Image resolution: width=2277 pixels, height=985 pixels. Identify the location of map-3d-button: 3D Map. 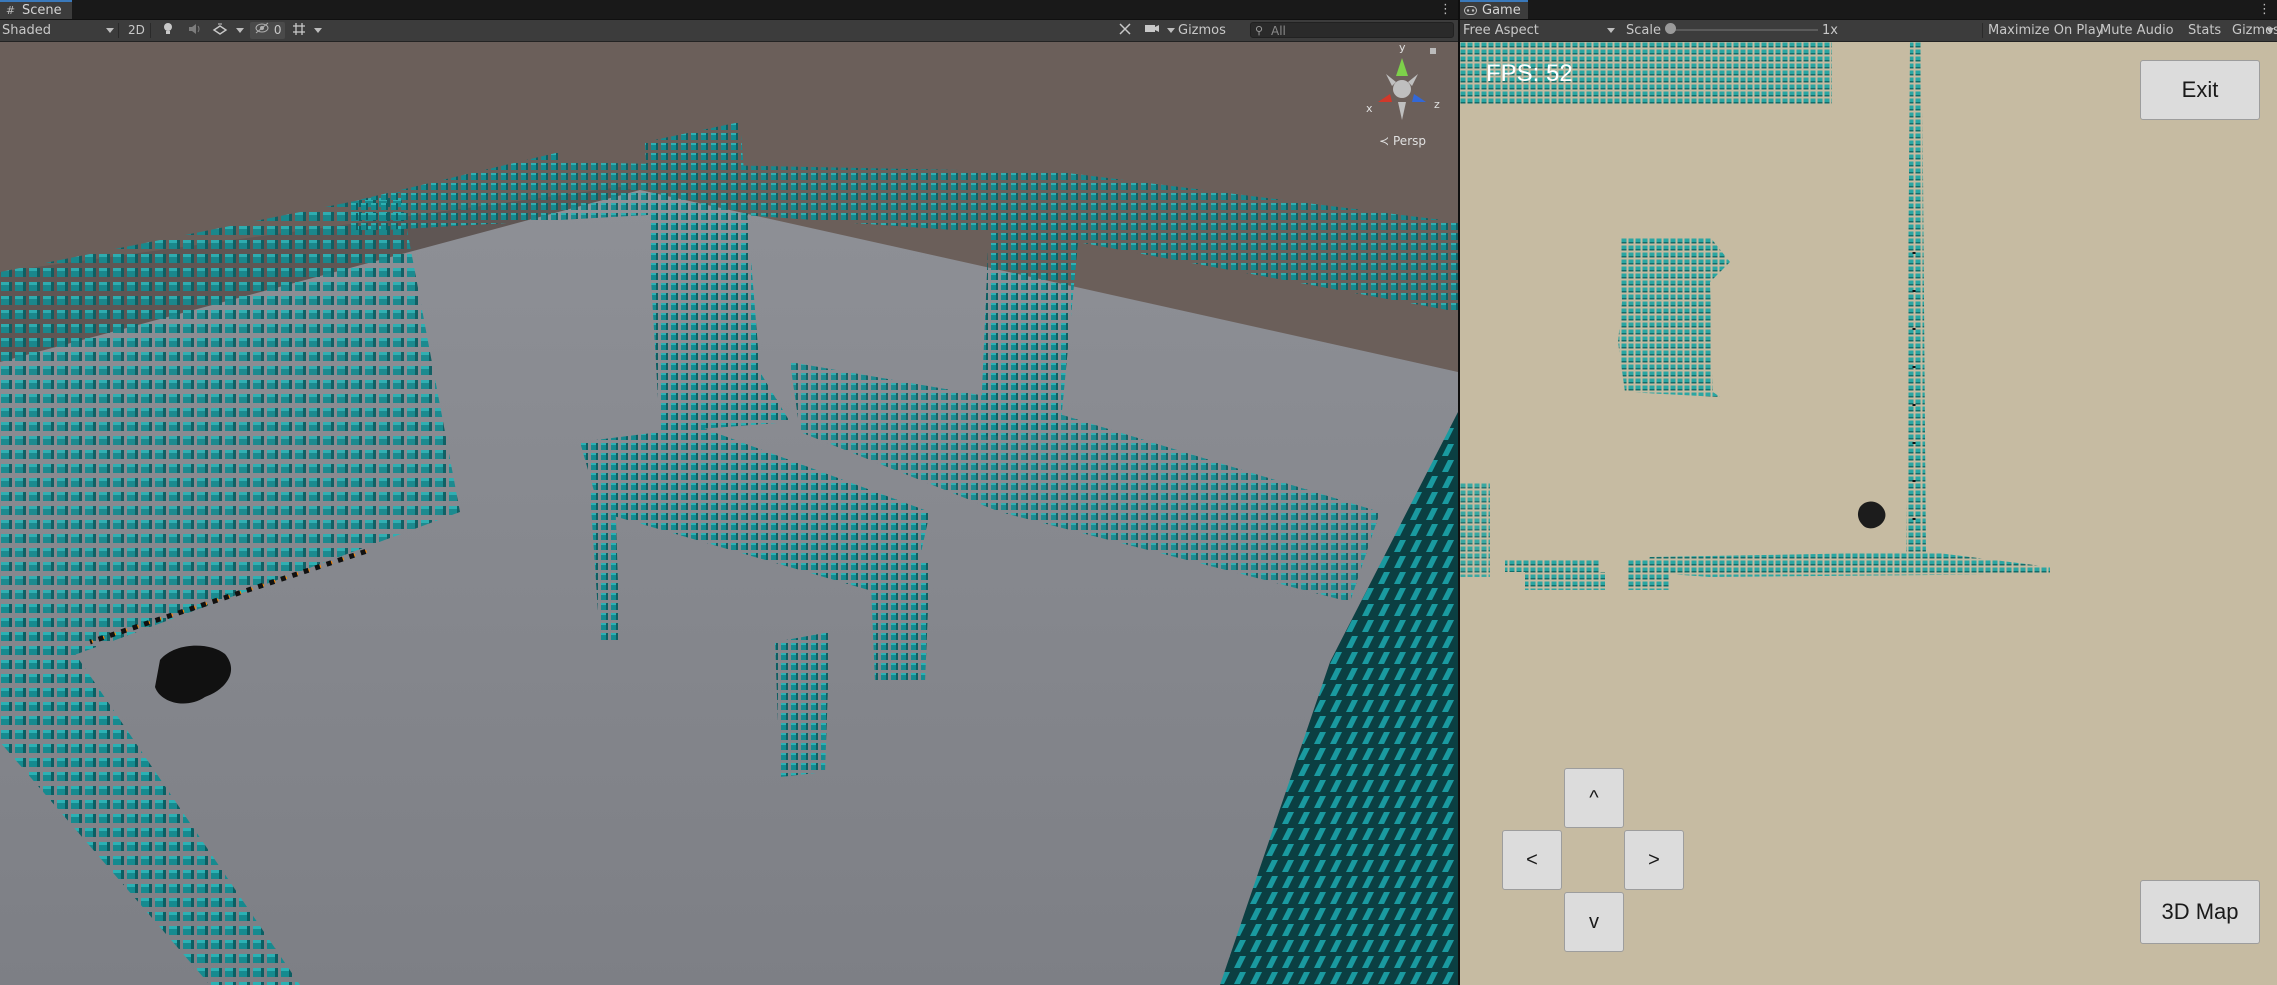
(2200, 912).